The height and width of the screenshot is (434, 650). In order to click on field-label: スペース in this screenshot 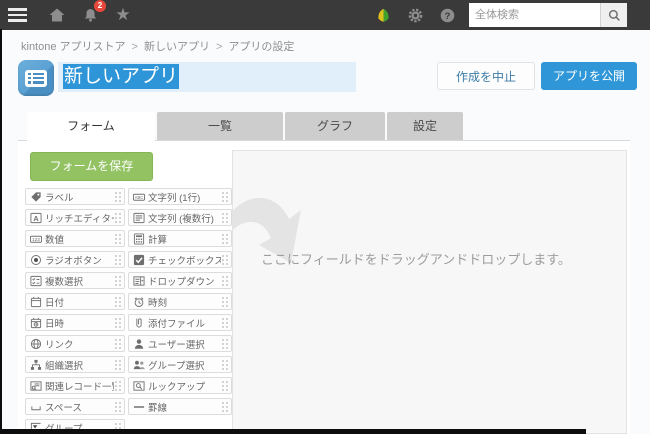, I will do `click(63, 408)`.